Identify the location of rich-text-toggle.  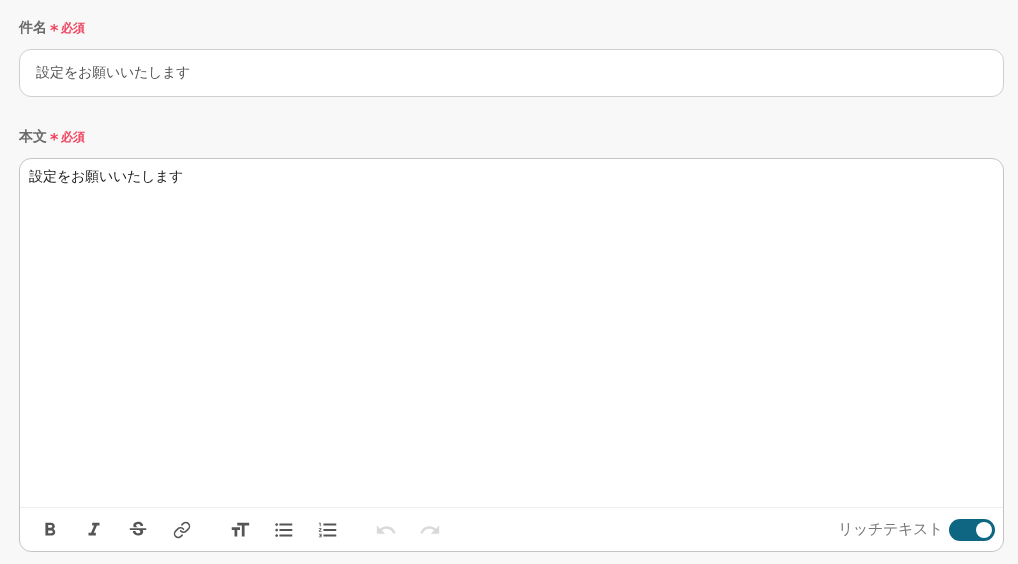
(972, 529).